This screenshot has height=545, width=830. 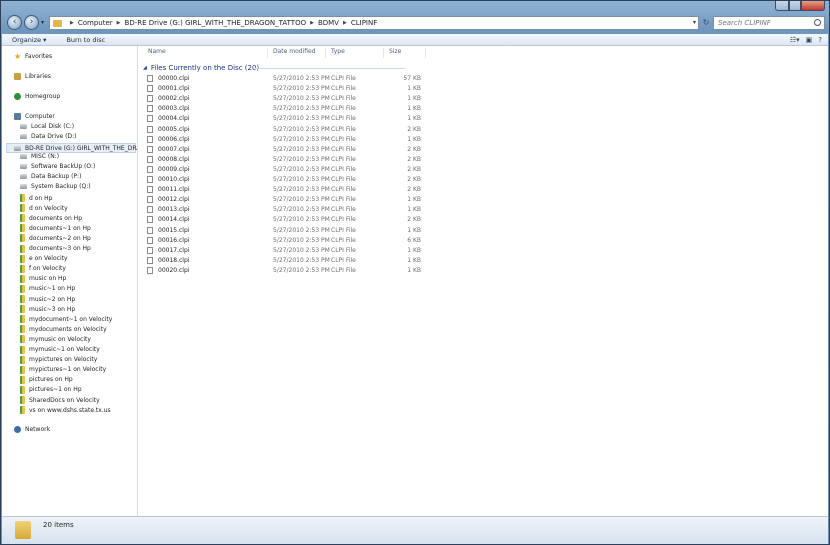 I want to click on file-date: 5/27/2010 2:53 PM, so click(x=301, y=250).